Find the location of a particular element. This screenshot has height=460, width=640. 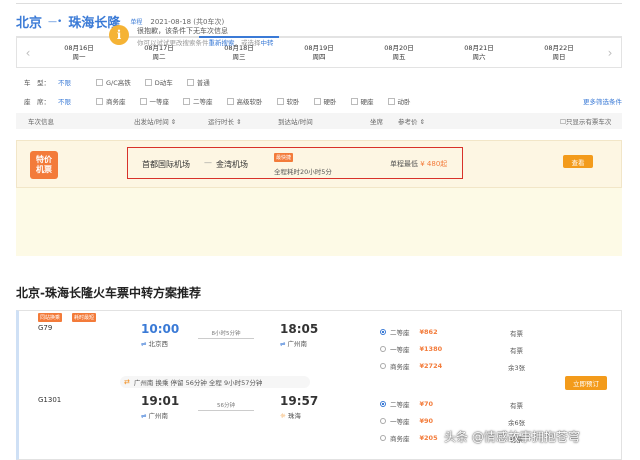

transfer-section-title: 北京-珠海长隆火车票中转方案推荐 is located at coordinates (108, 293).